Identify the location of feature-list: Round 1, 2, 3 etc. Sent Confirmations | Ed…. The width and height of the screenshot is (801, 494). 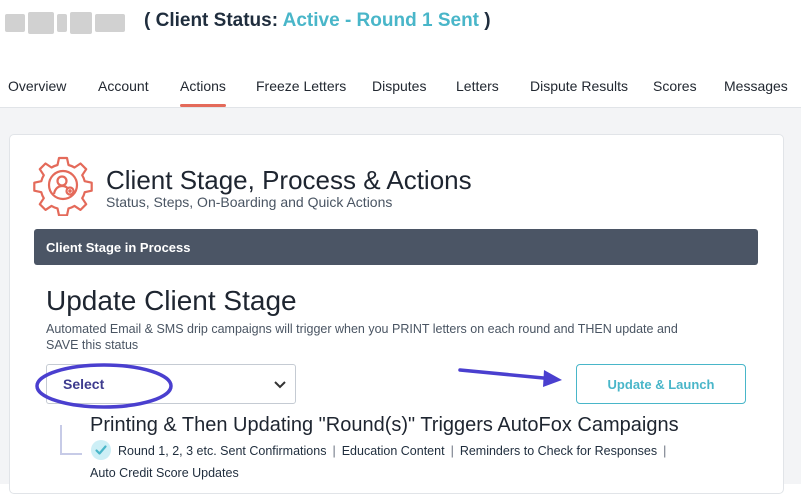
(392, 451).